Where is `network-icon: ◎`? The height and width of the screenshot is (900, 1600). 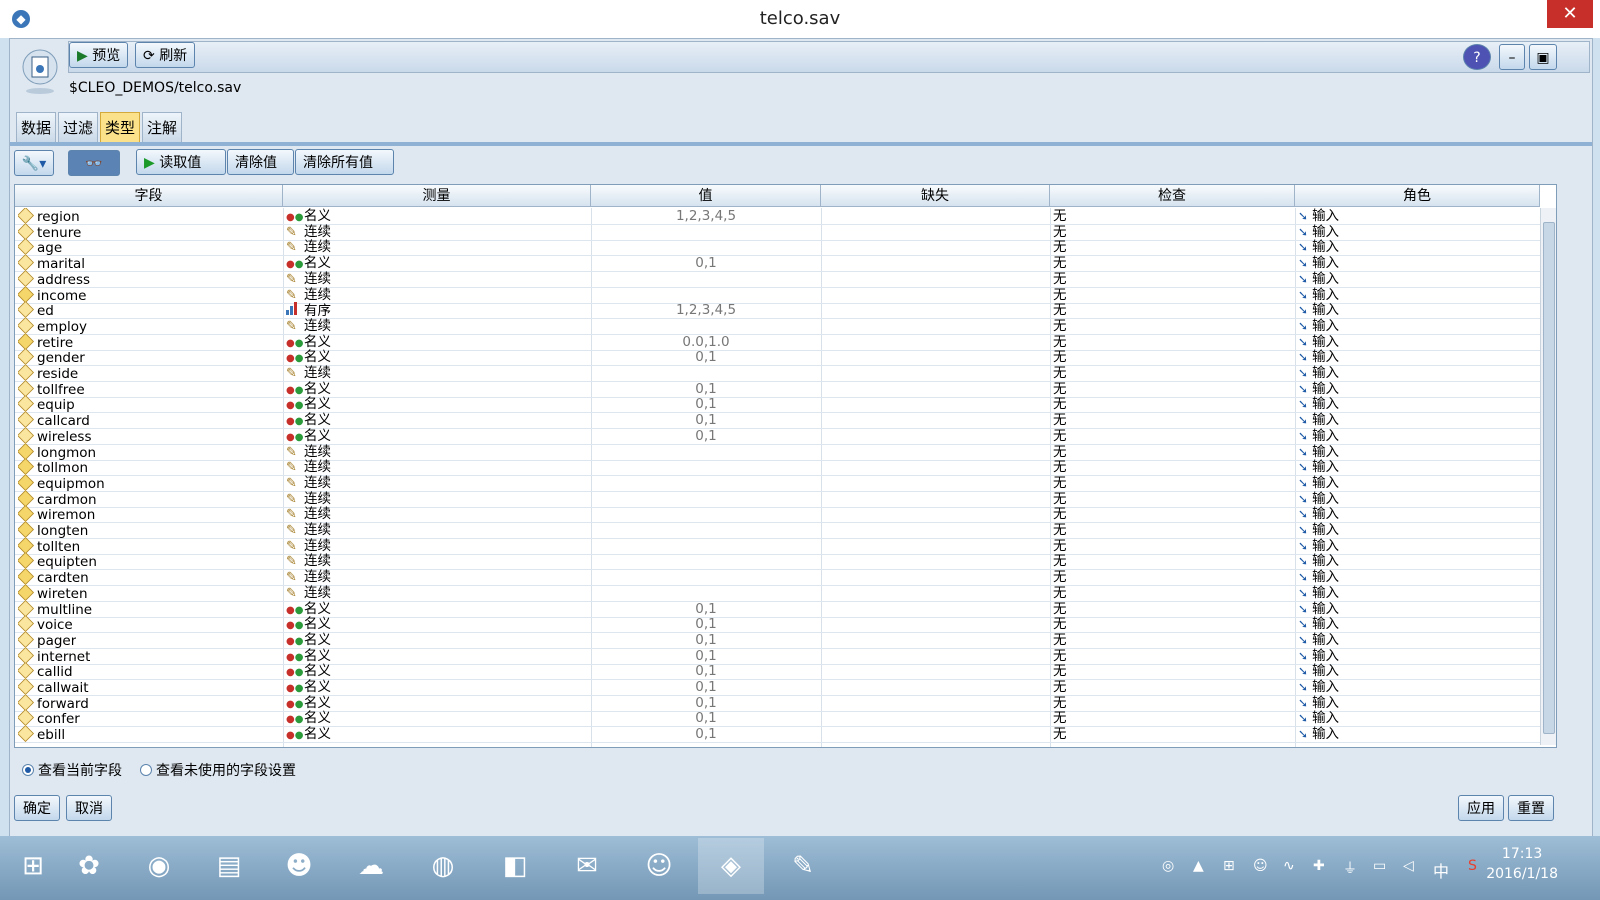 network-icon: ◎ is located at coordinates (1168, 866).